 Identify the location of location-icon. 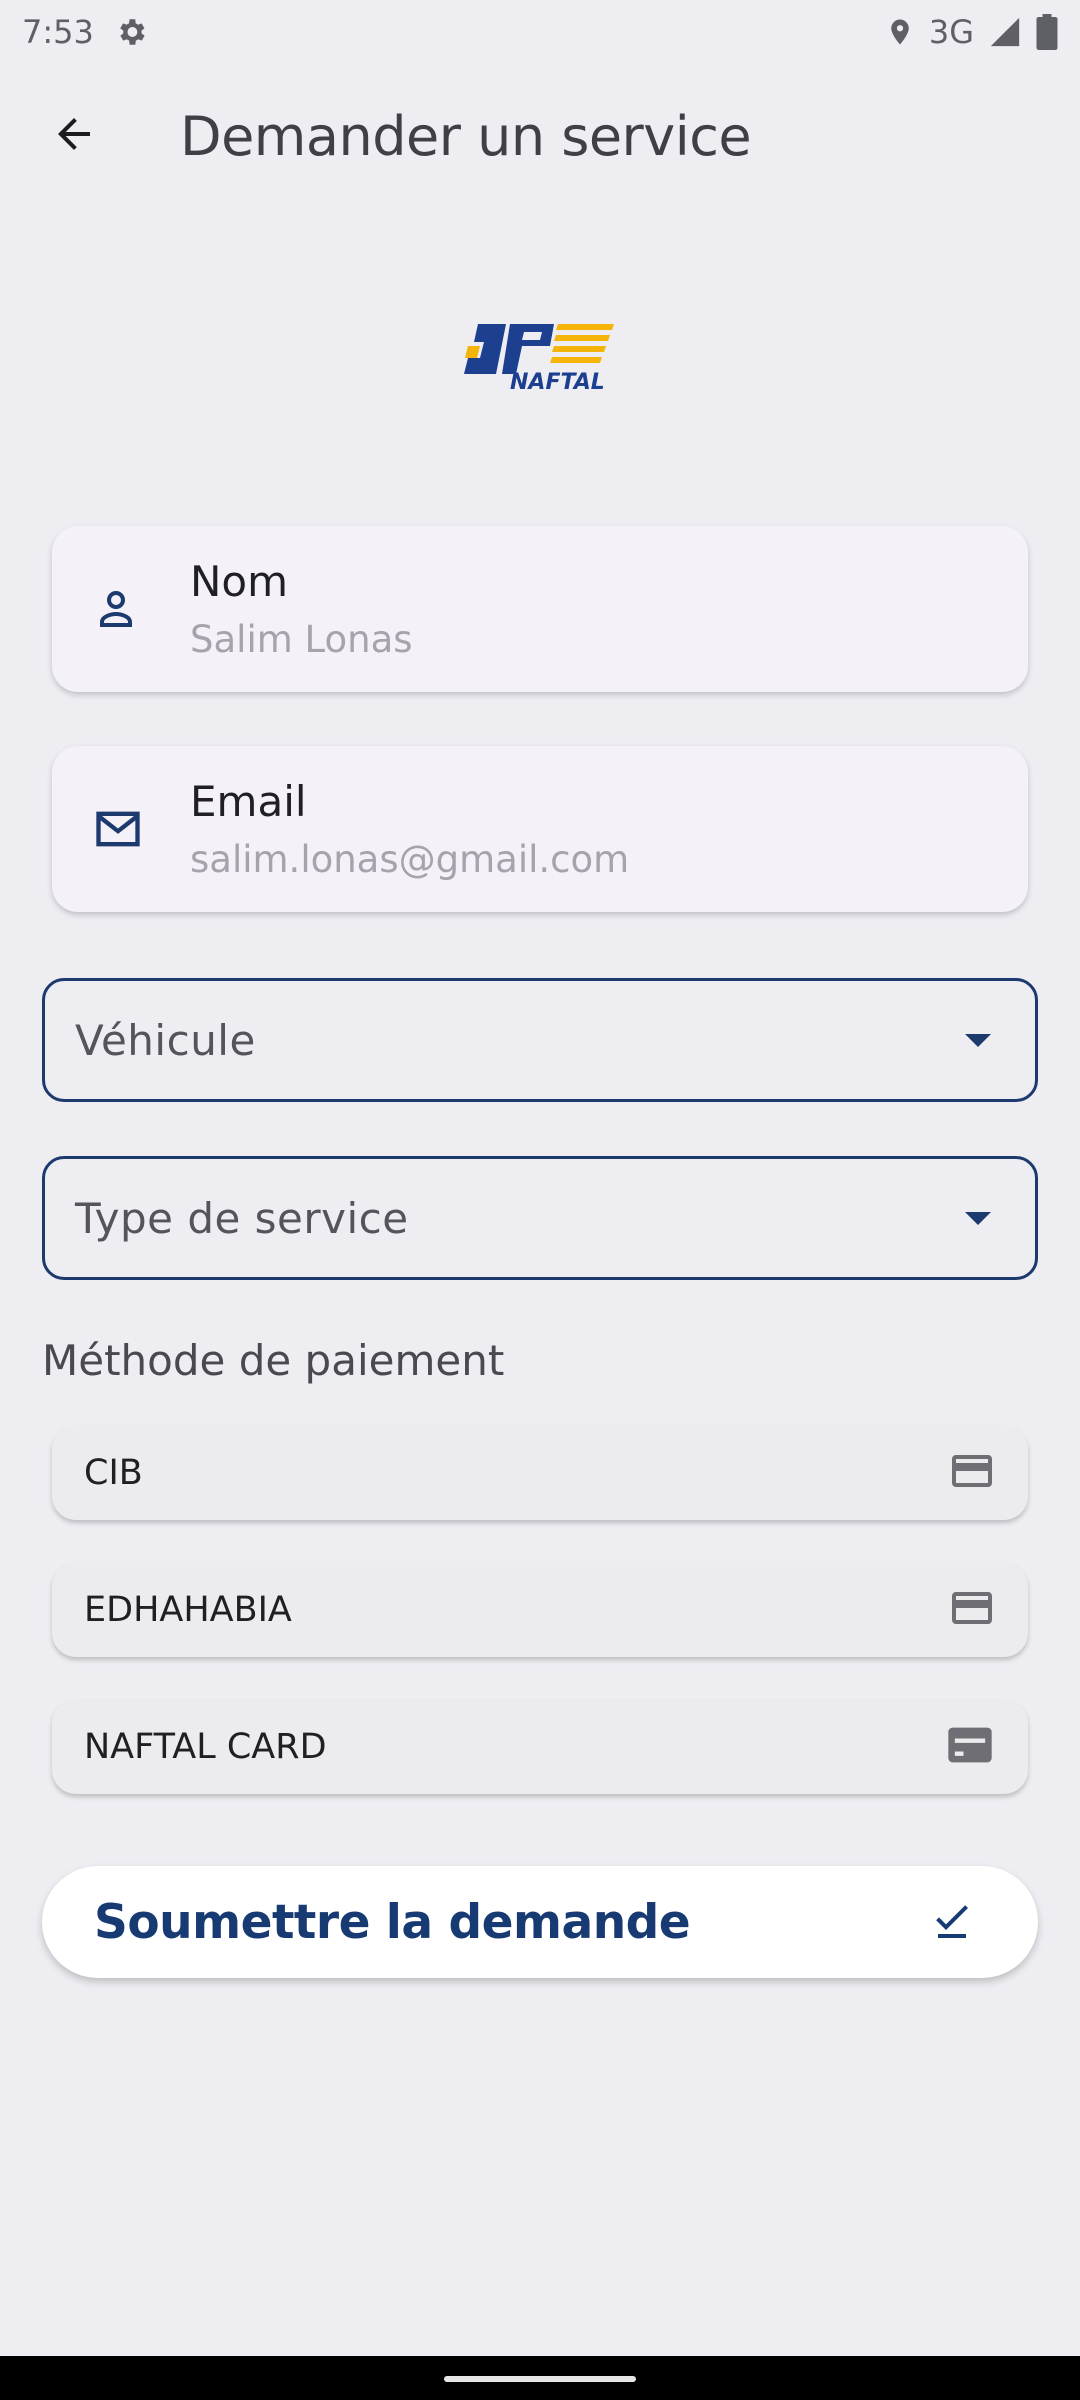
(900, 32).